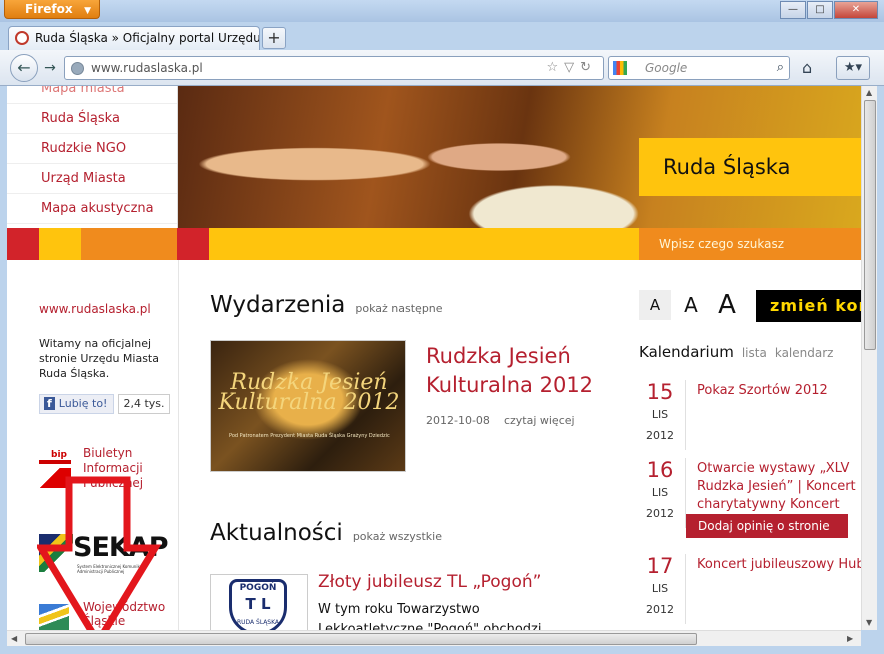  I want to click on reload-icon: ☆▽↻, so click(571, 68).